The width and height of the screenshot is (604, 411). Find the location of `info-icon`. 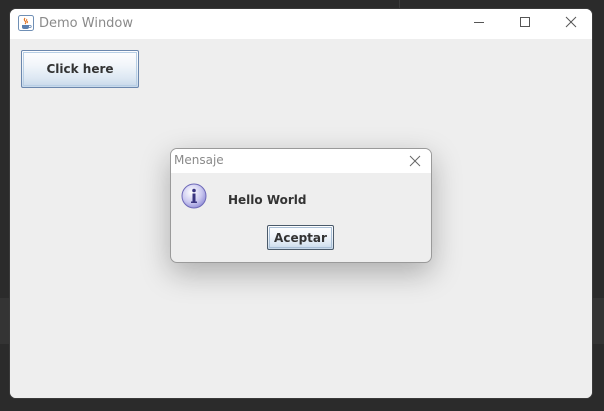

info-icon is located at coordinates (195, 197).